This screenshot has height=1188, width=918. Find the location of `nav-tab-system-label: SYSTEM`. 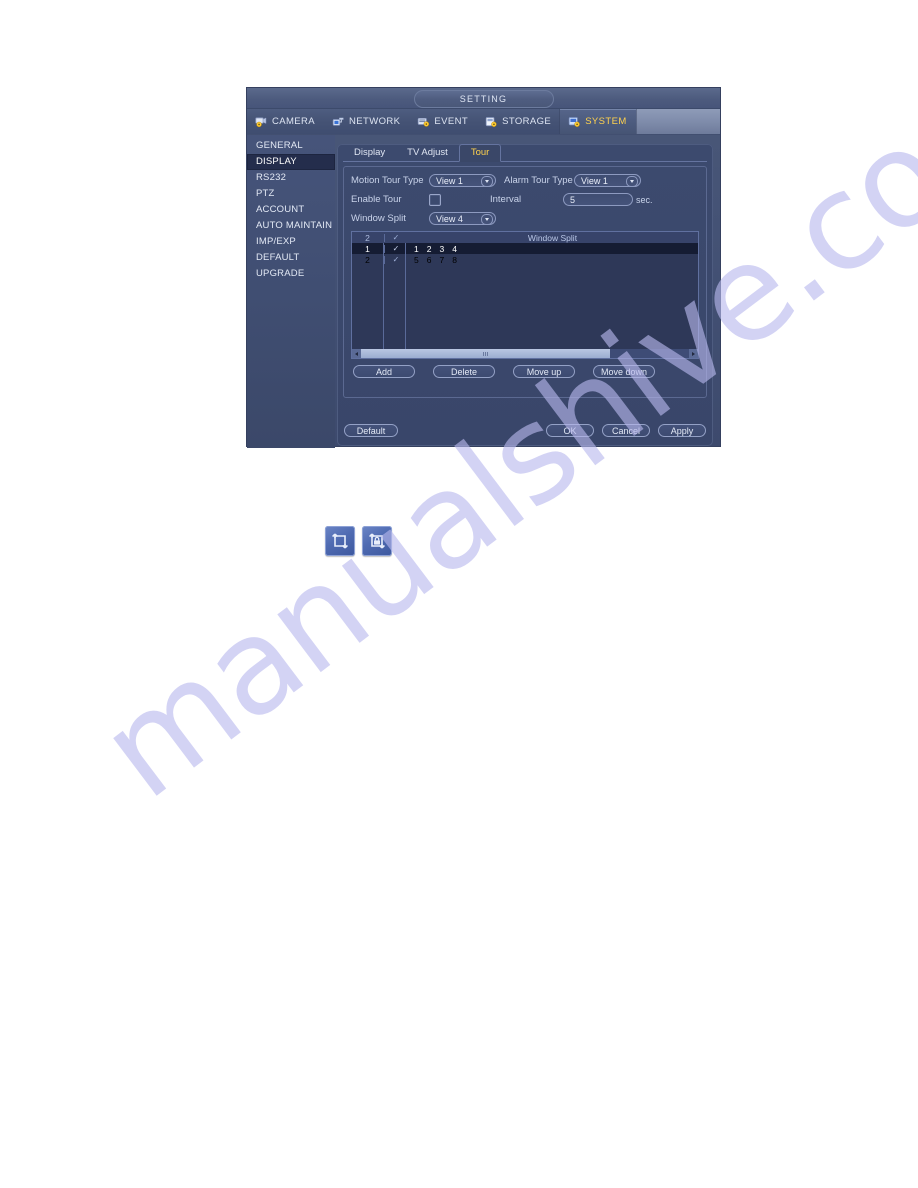

nav-tab-system-label: SYSTEM is located at coordinates (606, 121).